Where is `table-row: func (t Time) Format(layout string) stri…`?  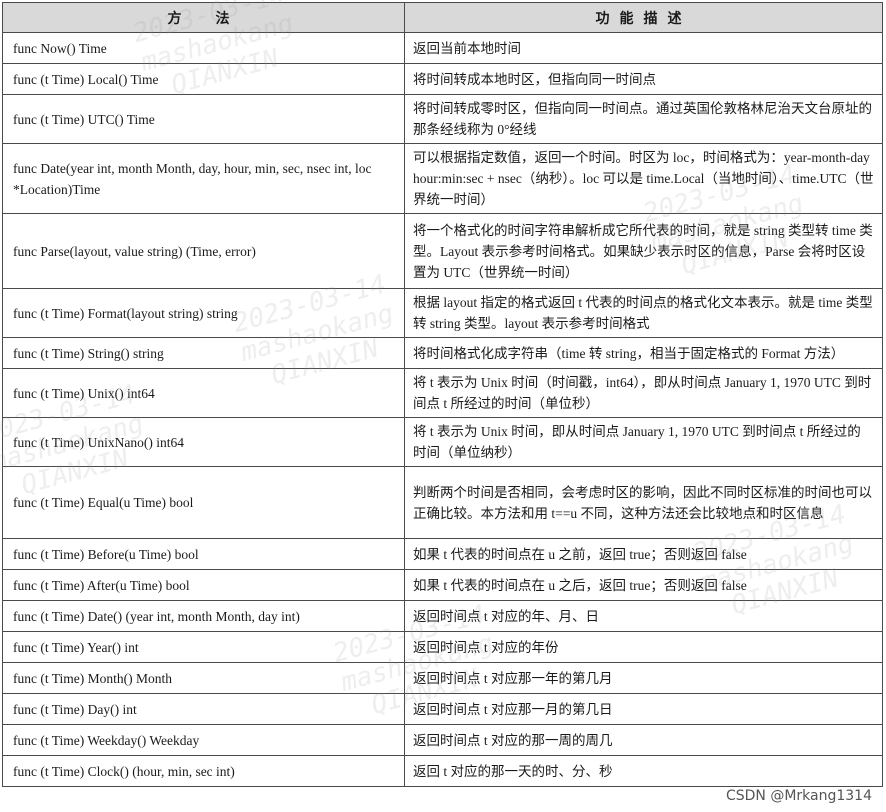
table-row: func (t Time) Format(layout string) stri… is located at coordinates (442, 313).